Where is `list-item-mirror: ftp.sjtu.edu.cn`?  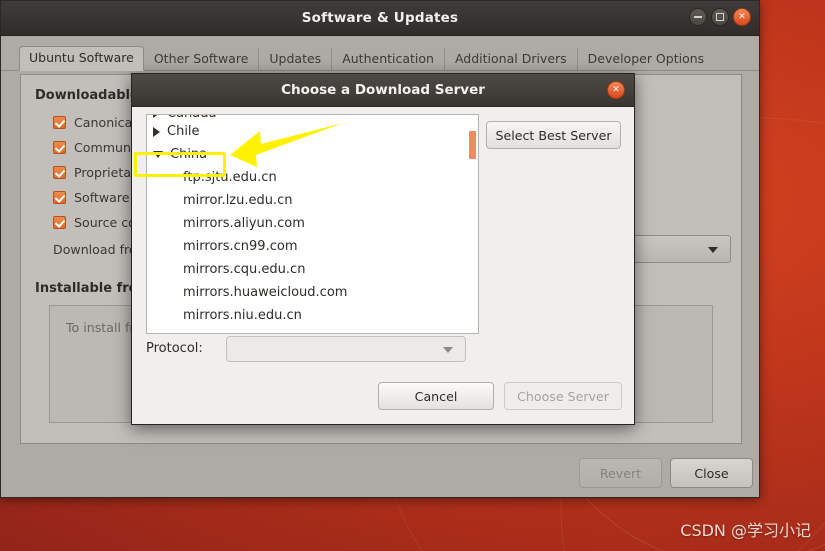
list-item-mirror: ftp.sjtu.edu.cn is located at coordinates (312, 177).